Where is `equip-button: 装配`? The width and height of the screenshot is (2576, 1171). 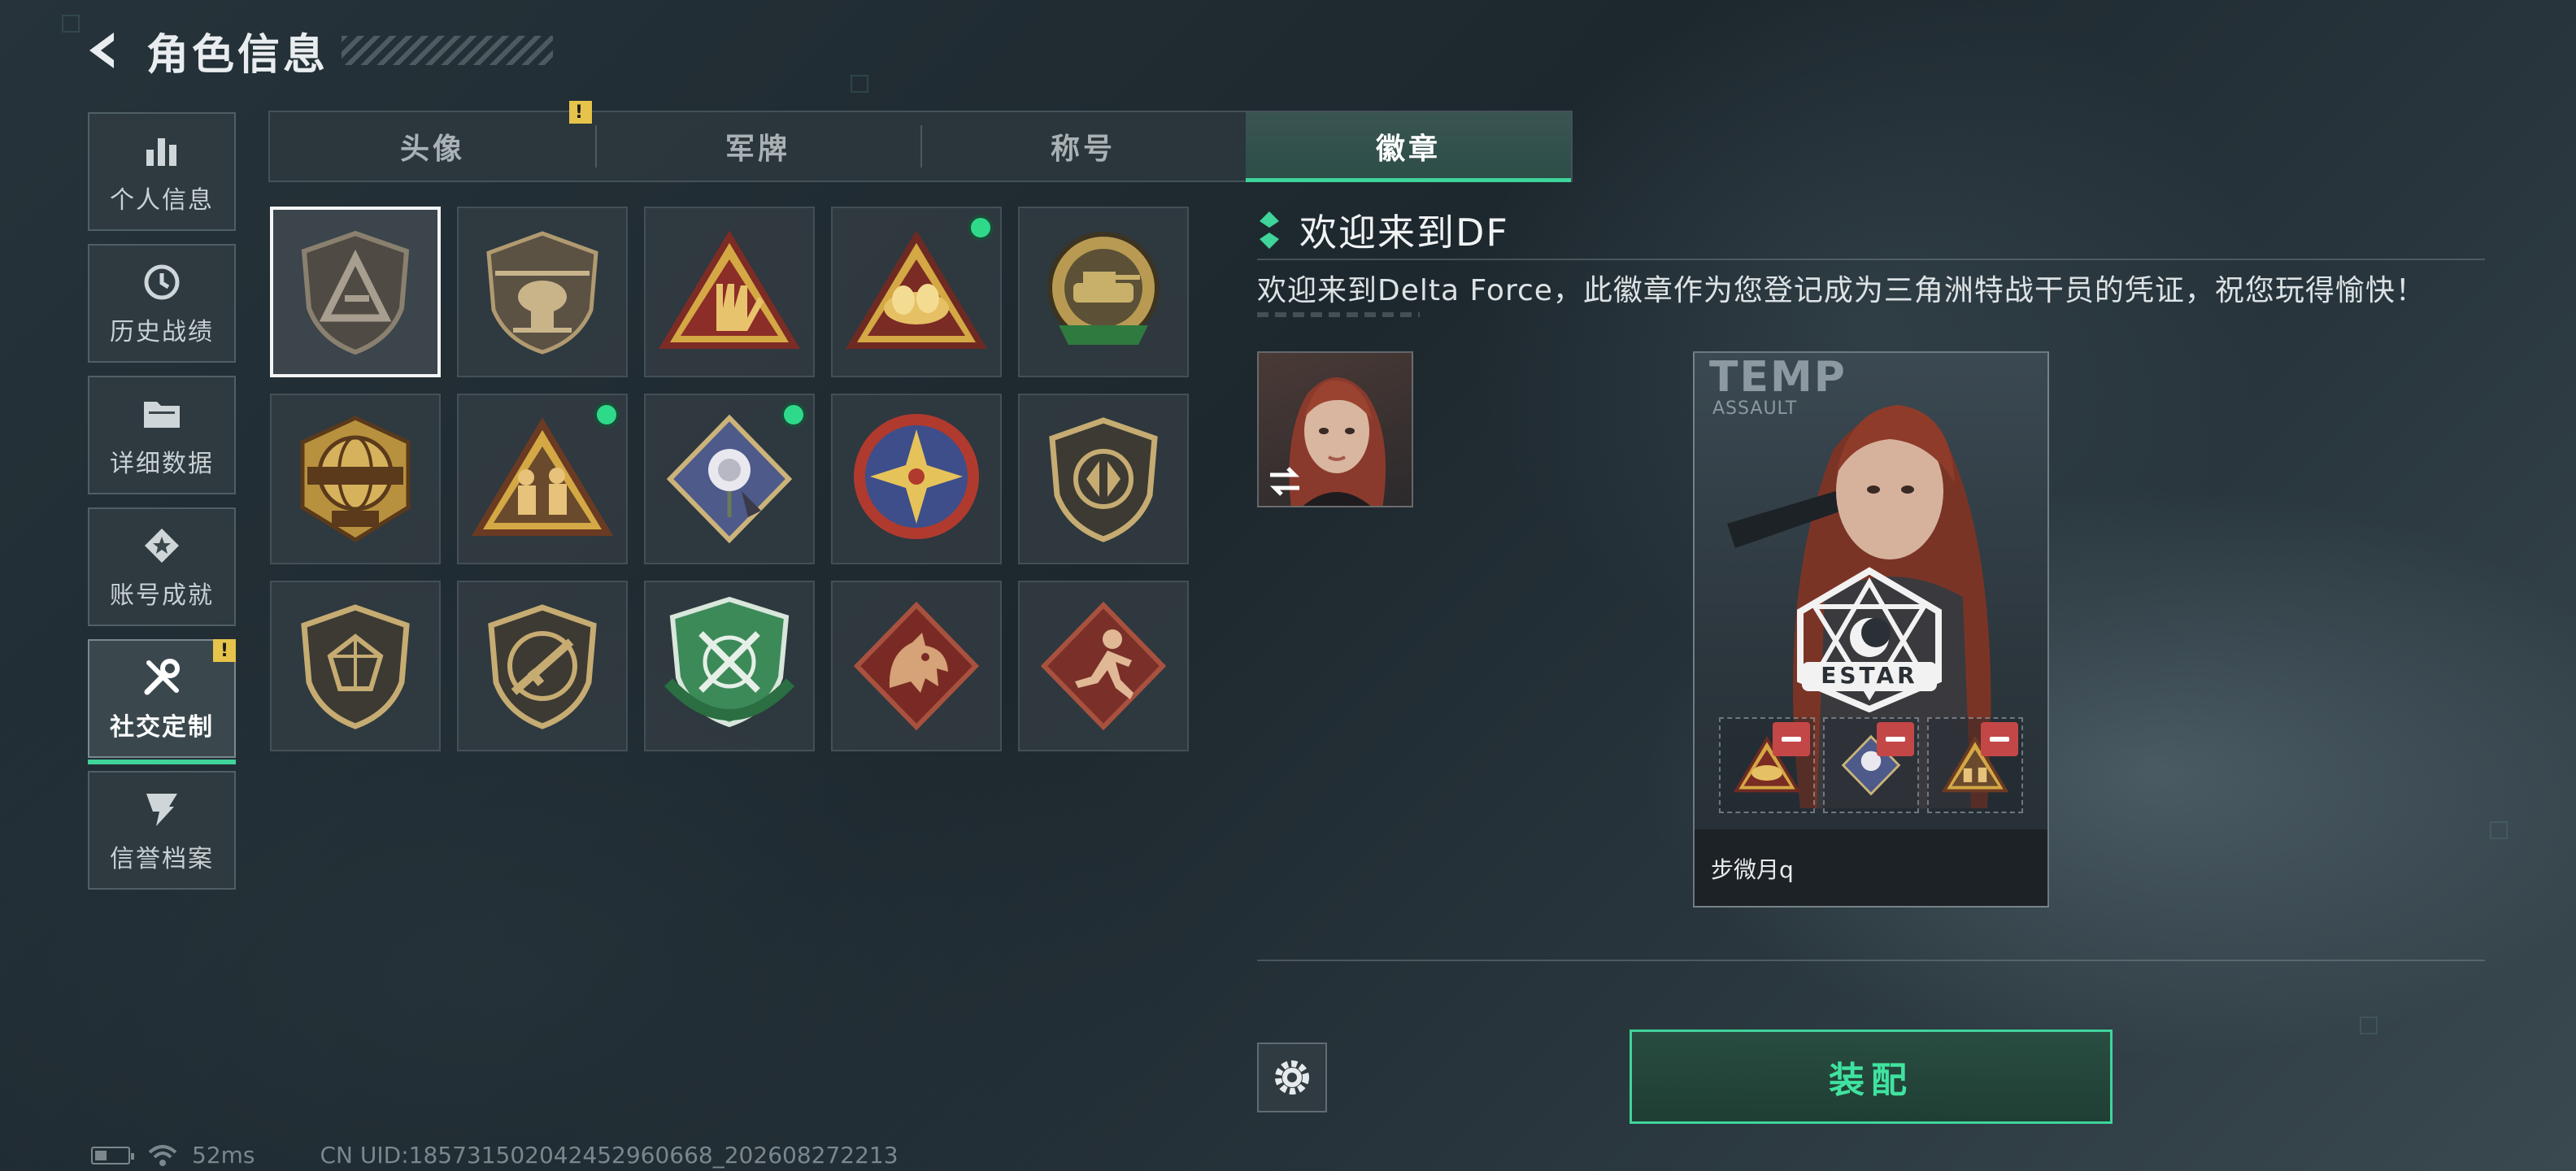 equip-button: 装配 is located at coordinates (1872, 1077).